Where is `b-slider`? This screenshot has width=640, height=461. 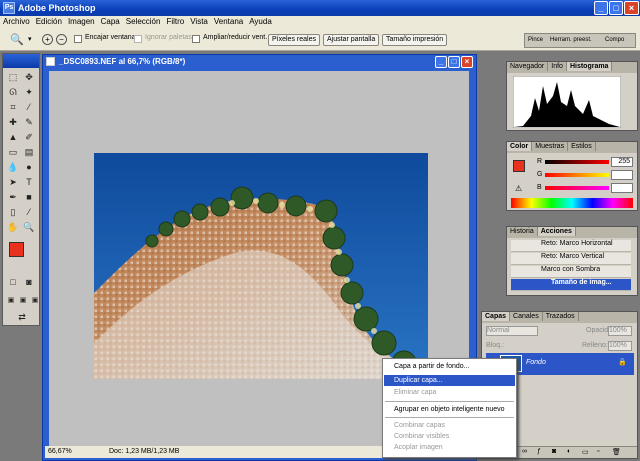
b-slider is located at coordinates (577, 188).